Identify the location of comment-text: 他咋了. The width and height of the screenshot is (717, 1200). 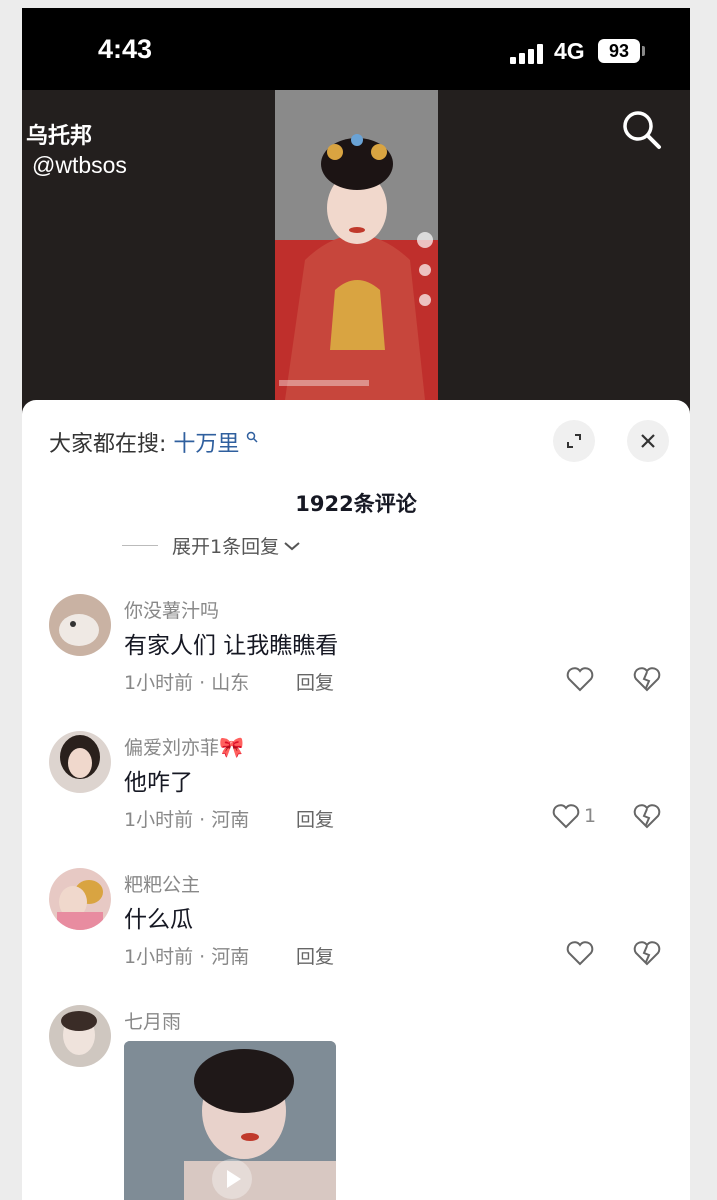
(158, 783).